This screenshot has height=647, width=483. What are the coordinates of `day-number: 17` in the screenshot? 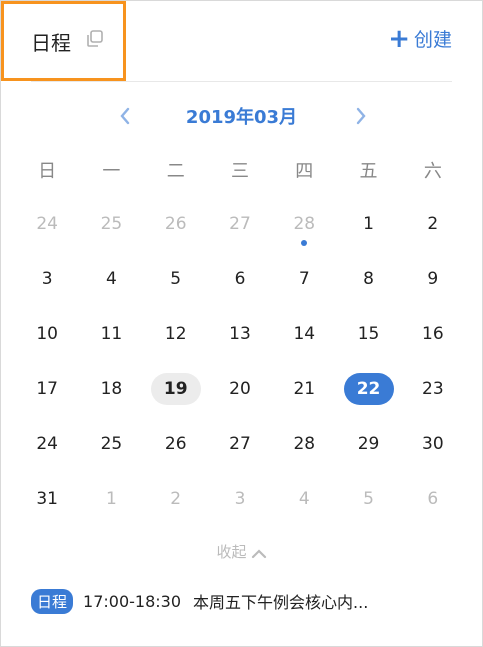 It's located at (47, 389).